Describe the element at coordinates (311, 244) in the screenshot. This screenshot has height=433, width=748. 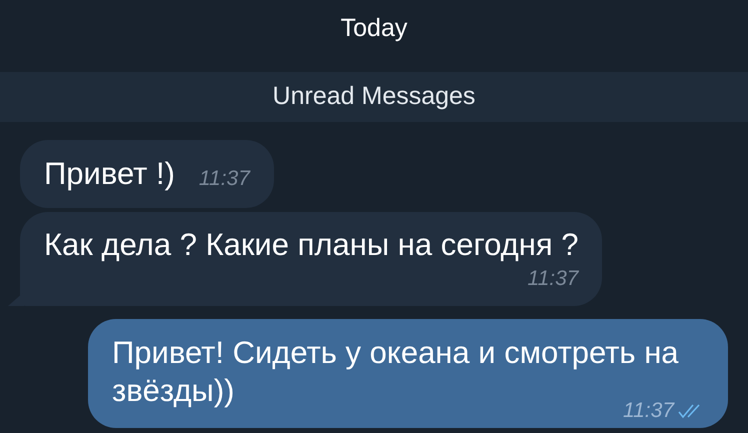
I see `message-text: Как дела ? Какие планы на сегодня ?` at that location.